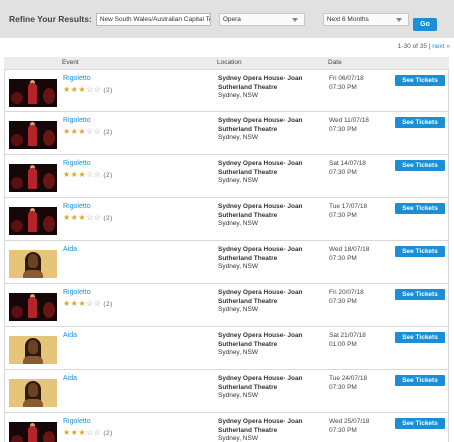 The width and height of the screenshot is (454, 442). I want to click on column-header-date: Date, so click(335, 62).